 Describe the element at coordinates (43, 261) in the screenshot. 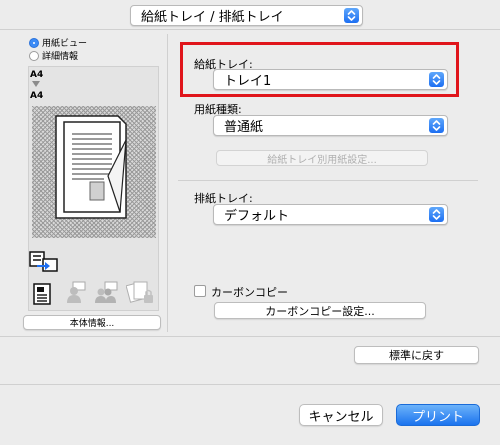

I see `printer-output-icon` at that location.